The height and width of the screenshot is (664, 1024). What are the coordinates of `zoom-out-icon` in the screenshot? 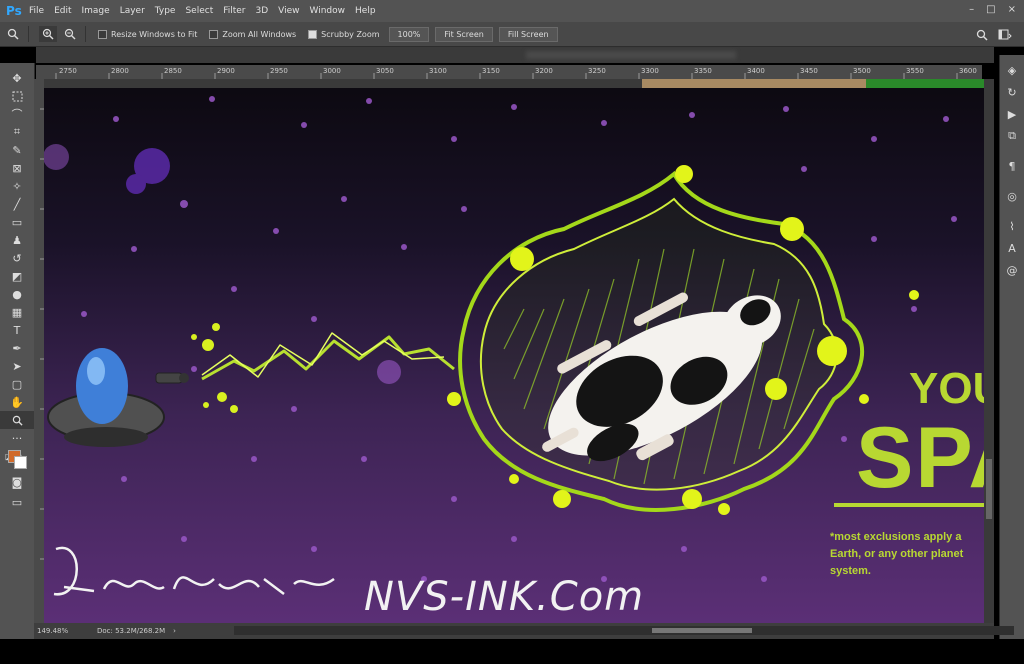 It's located at (70, 34).